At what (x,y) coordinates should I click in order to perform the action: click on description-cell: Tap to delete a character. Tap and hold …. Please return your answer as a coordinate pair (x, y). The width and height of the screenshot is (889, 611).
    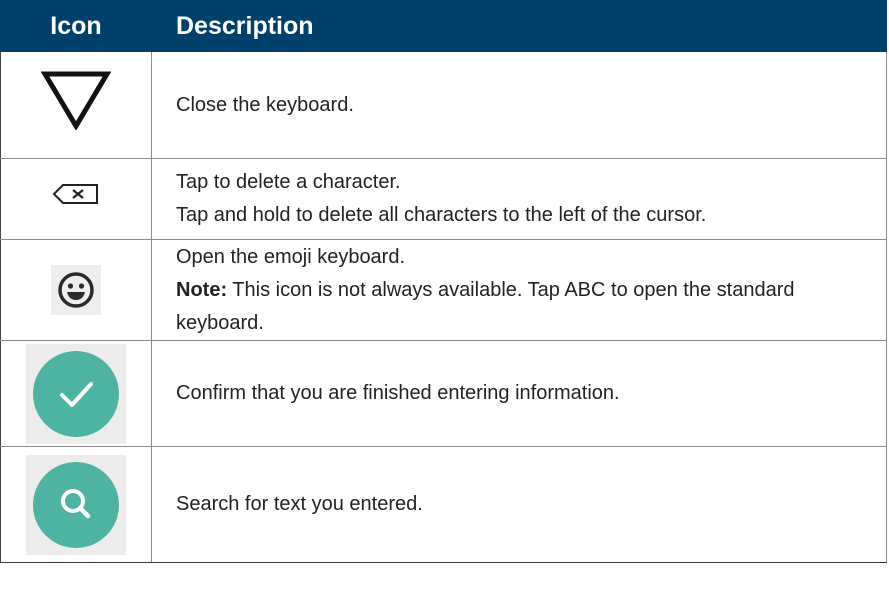
    Looking at the image, I should click on (519, 199).